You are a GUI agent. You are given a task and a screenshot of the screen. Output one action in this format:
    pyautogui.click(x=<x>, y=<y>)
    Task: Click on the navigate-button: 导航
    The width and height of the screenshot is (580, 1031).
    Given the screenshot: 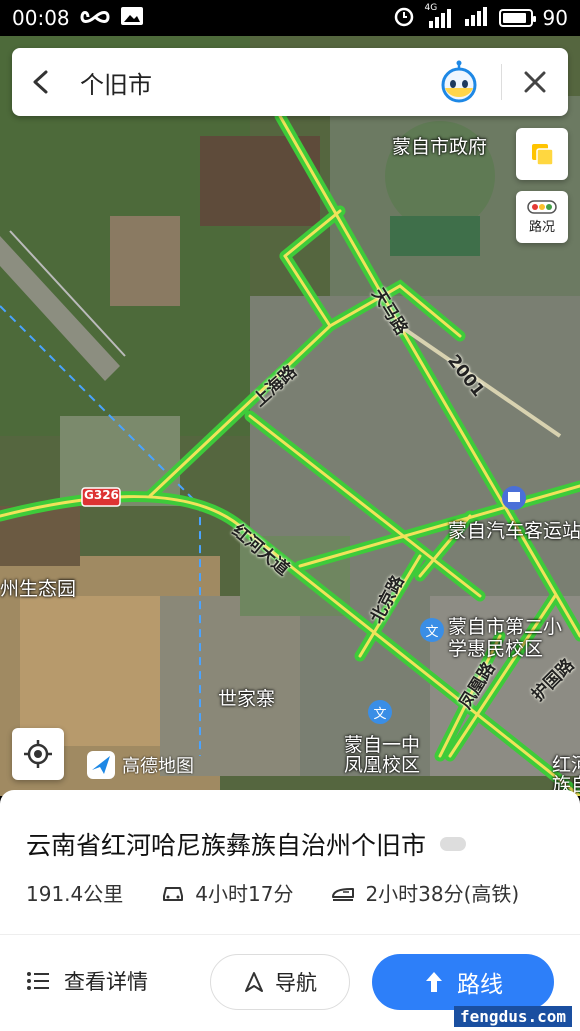 What is the action you would take?
    pyautogui.click(x=280, y=982)
    